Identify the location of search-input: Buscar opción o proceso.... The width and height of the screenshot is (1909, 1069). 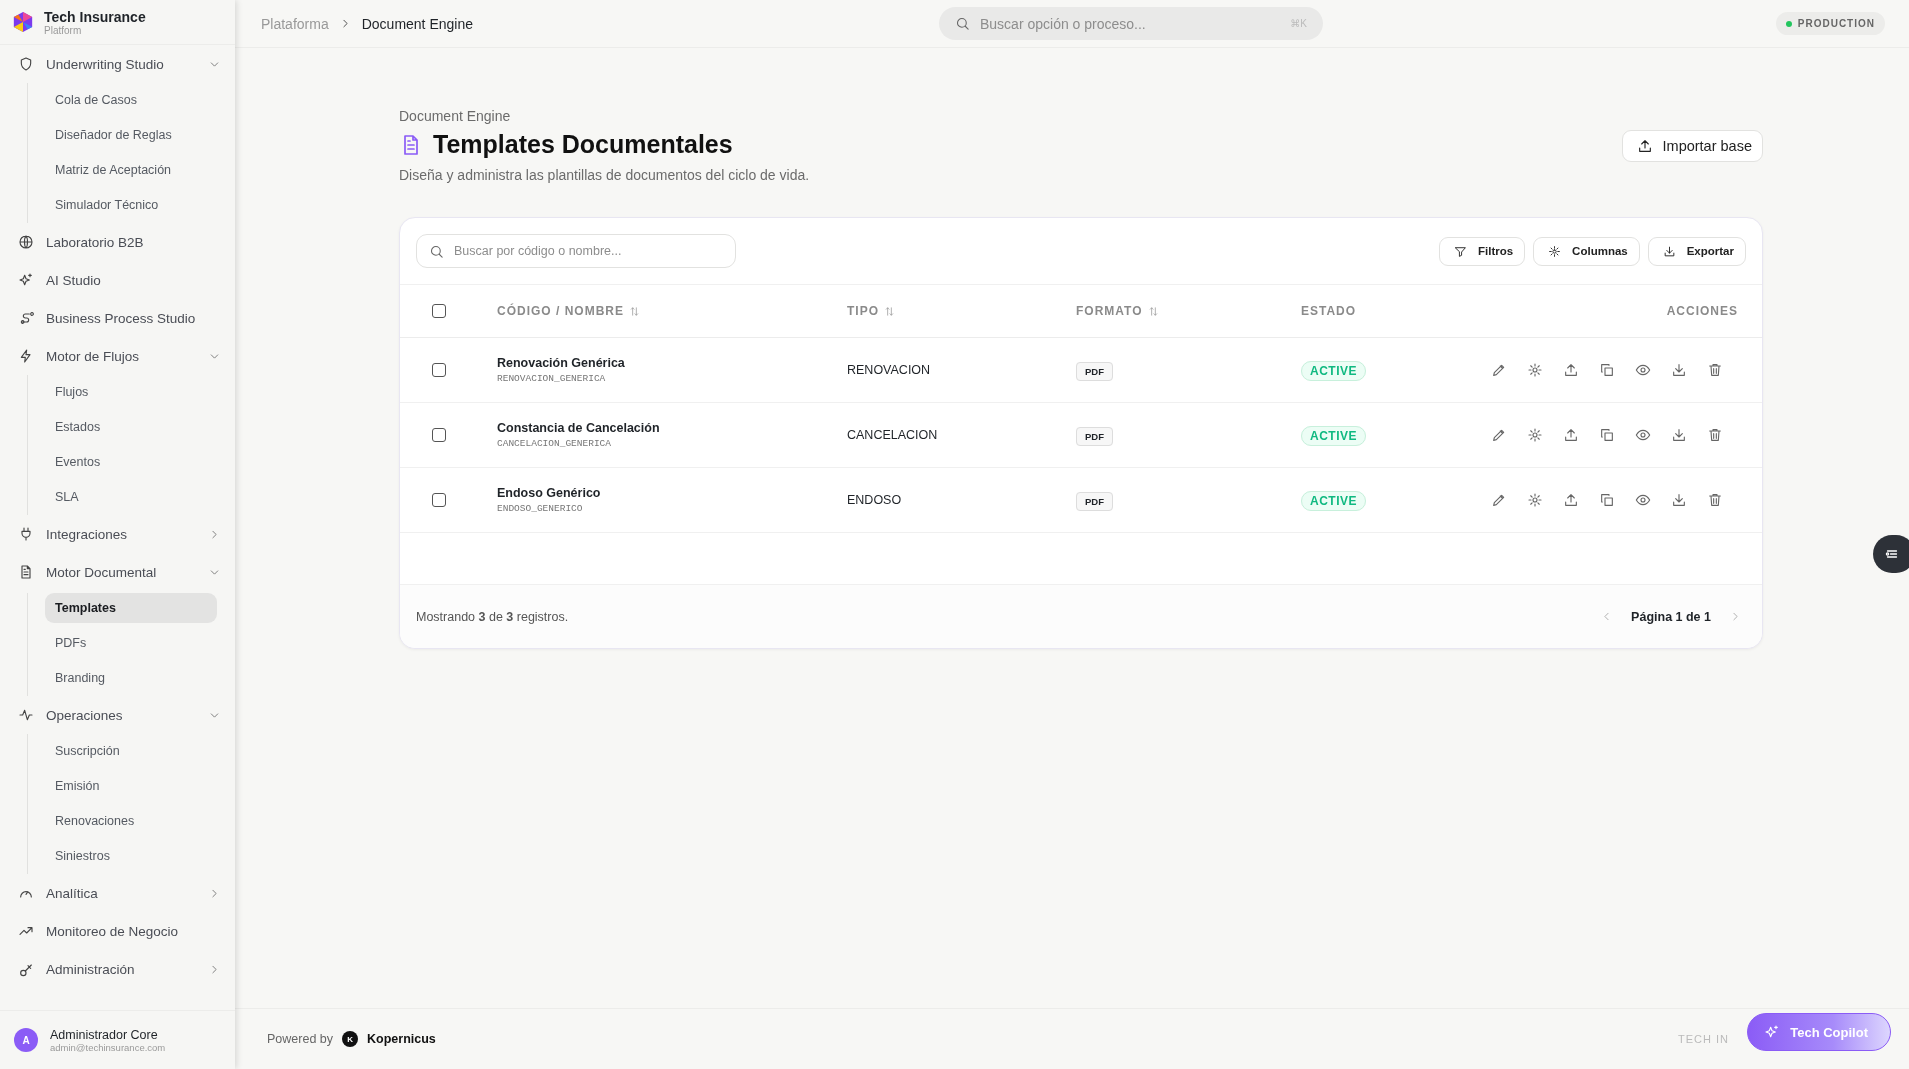
(1130, 23).